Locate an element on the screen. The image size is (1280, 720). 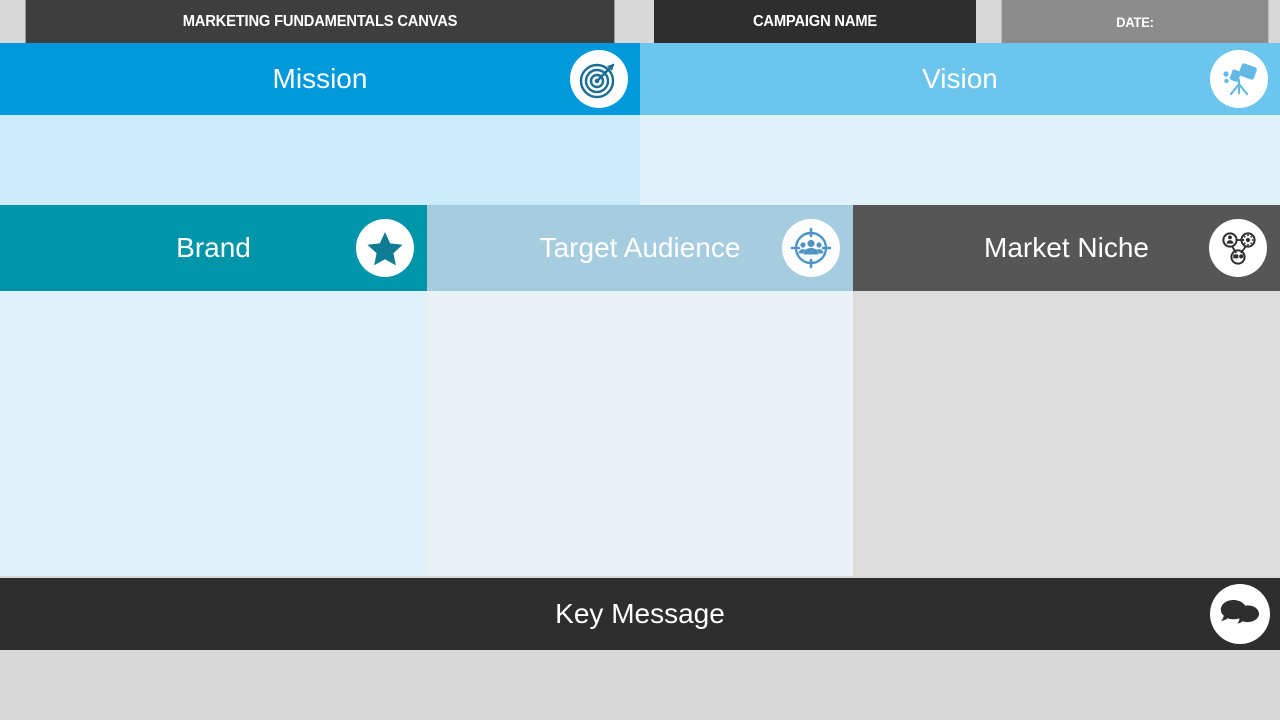
page-footer-area is located at coordinates (640, 685).